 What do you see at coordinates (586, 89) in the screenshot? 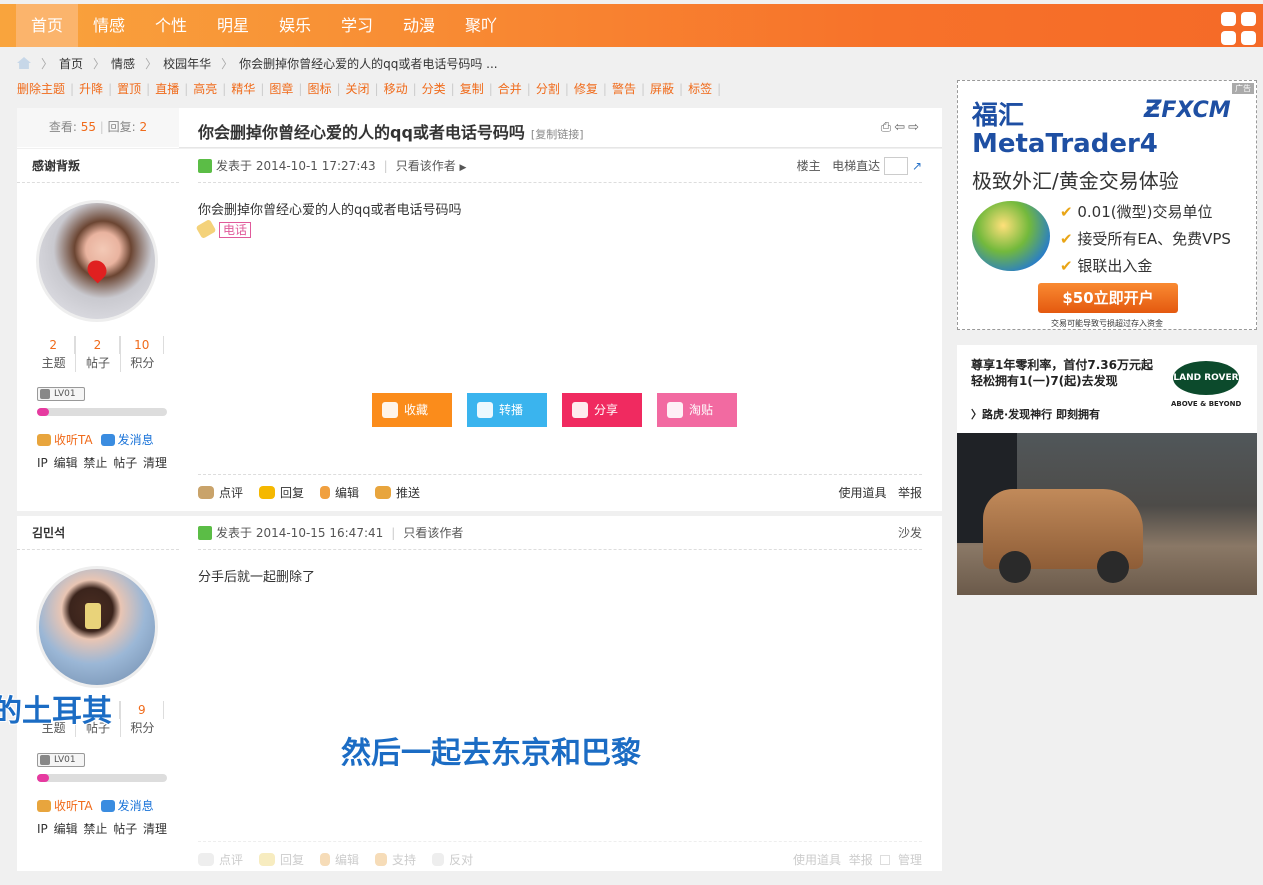
I see `mod-action-14: 修复` at bounding box center [586, 89].